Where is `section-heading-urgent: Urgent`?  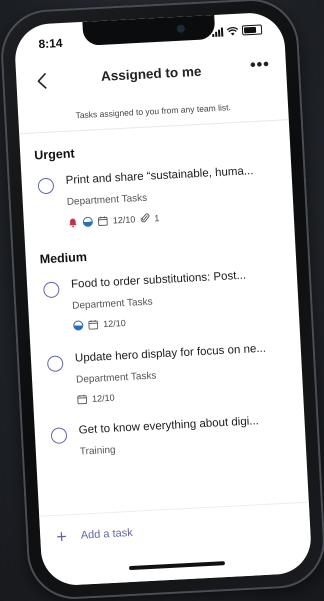 section-heading-urgent: Urgent is located at coordinates (54, 154).